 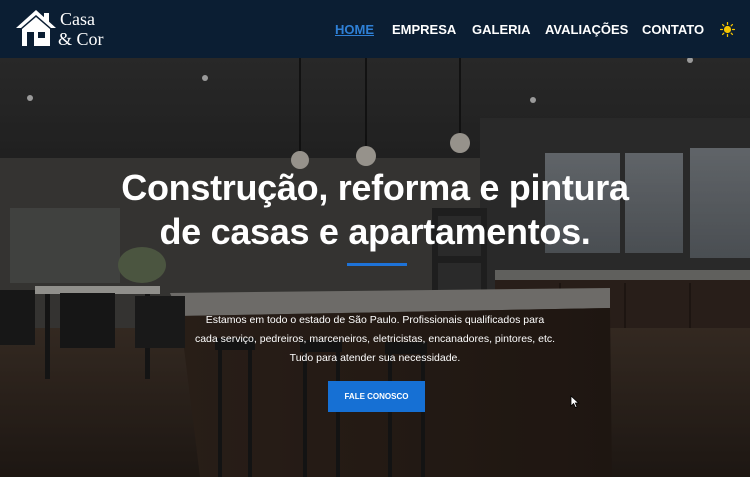 What do you see at coordinates (586, 30) in the screenshot?
I see `nav-avaliacoes: AVALIAÇÕES` at bounding box center [586, 30].